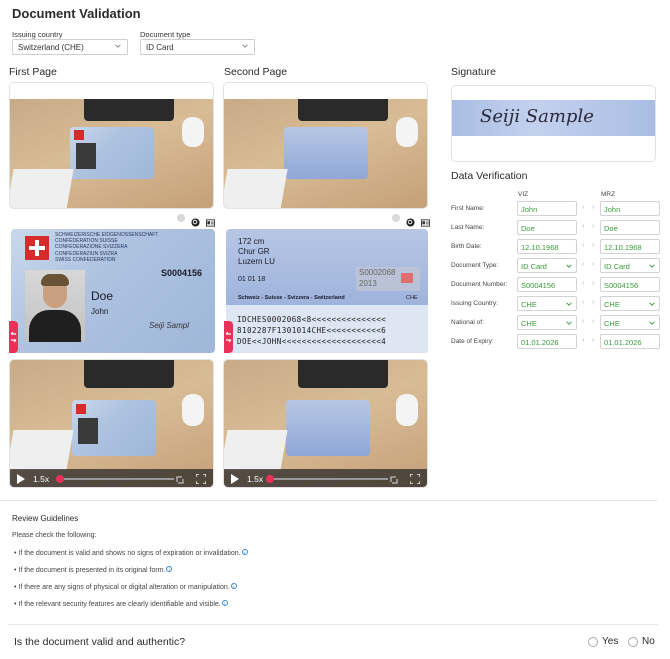 The height and width of the screenshot is (659, 670). Describe the element at coordinates (76, 13) in the screenshot. I see `page-title: Document Validation` at that location.